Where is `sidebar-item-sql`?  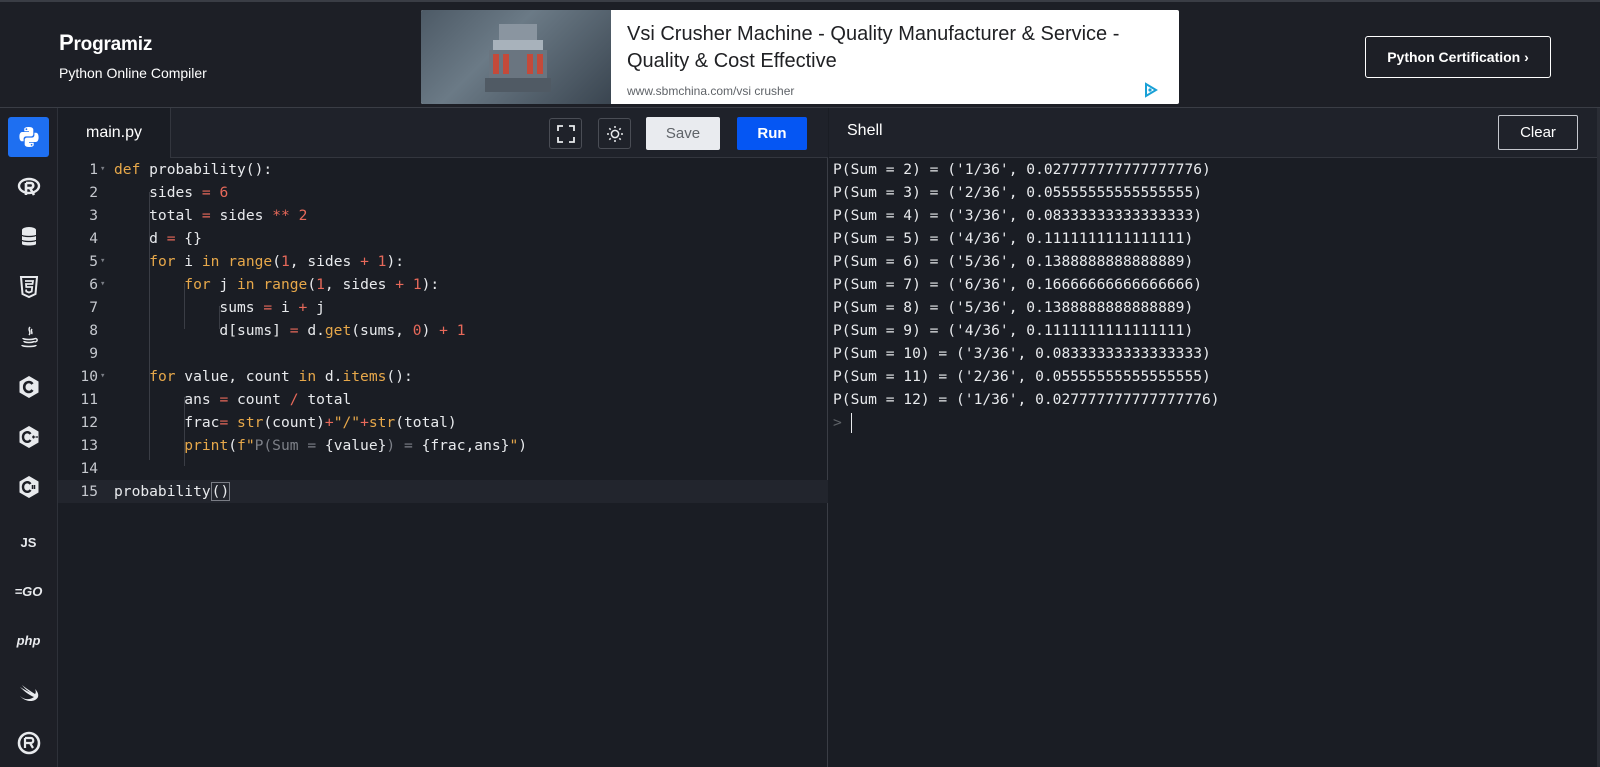 sidebar-item-sql is located at coordinates (28, 237).